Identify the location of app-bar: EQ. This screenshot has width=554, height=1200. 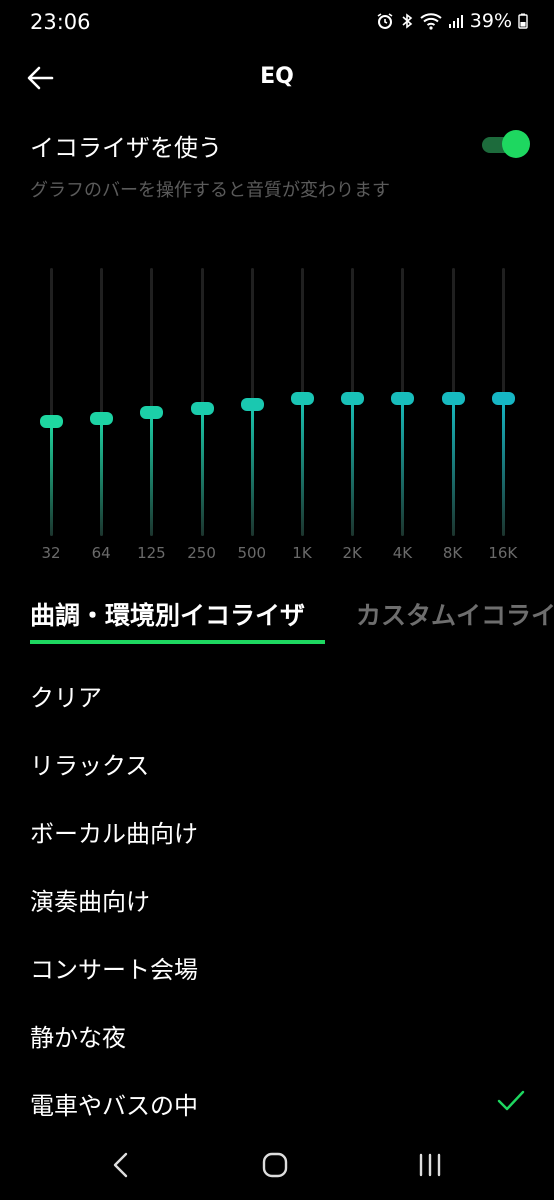
(277, 78).